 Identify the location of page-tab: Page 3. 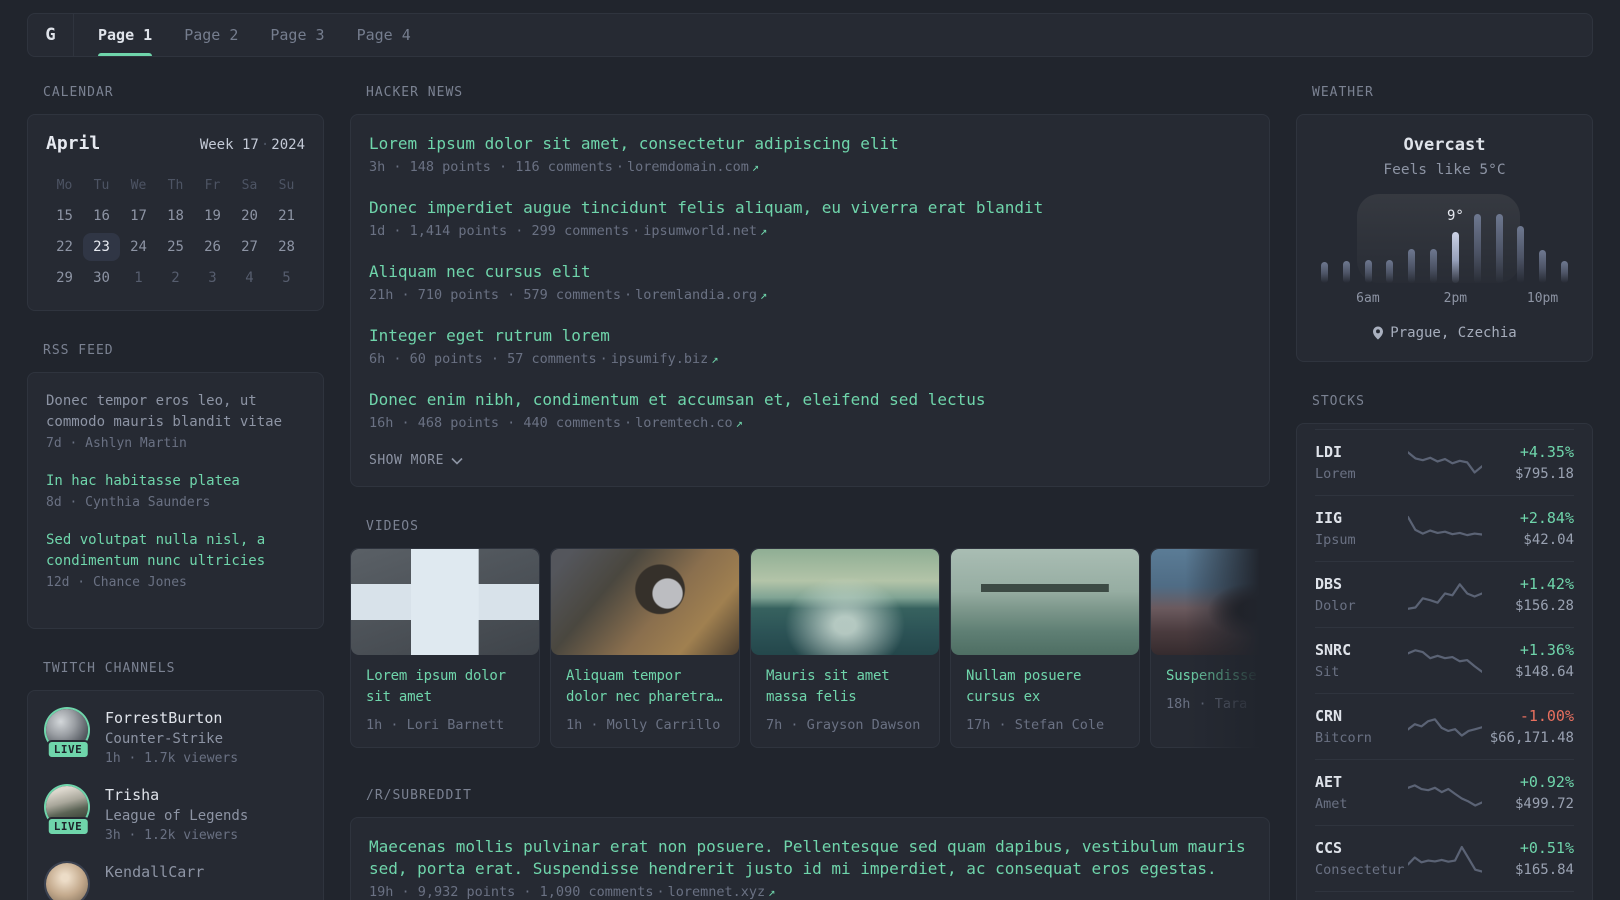
(297, 35).